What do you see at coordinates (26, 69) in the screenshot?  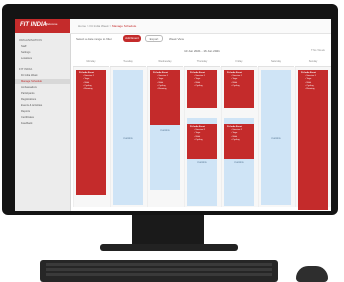 I see `sidebar-section-fit-india: FIT INDIA` at bounding box center [26, 69].